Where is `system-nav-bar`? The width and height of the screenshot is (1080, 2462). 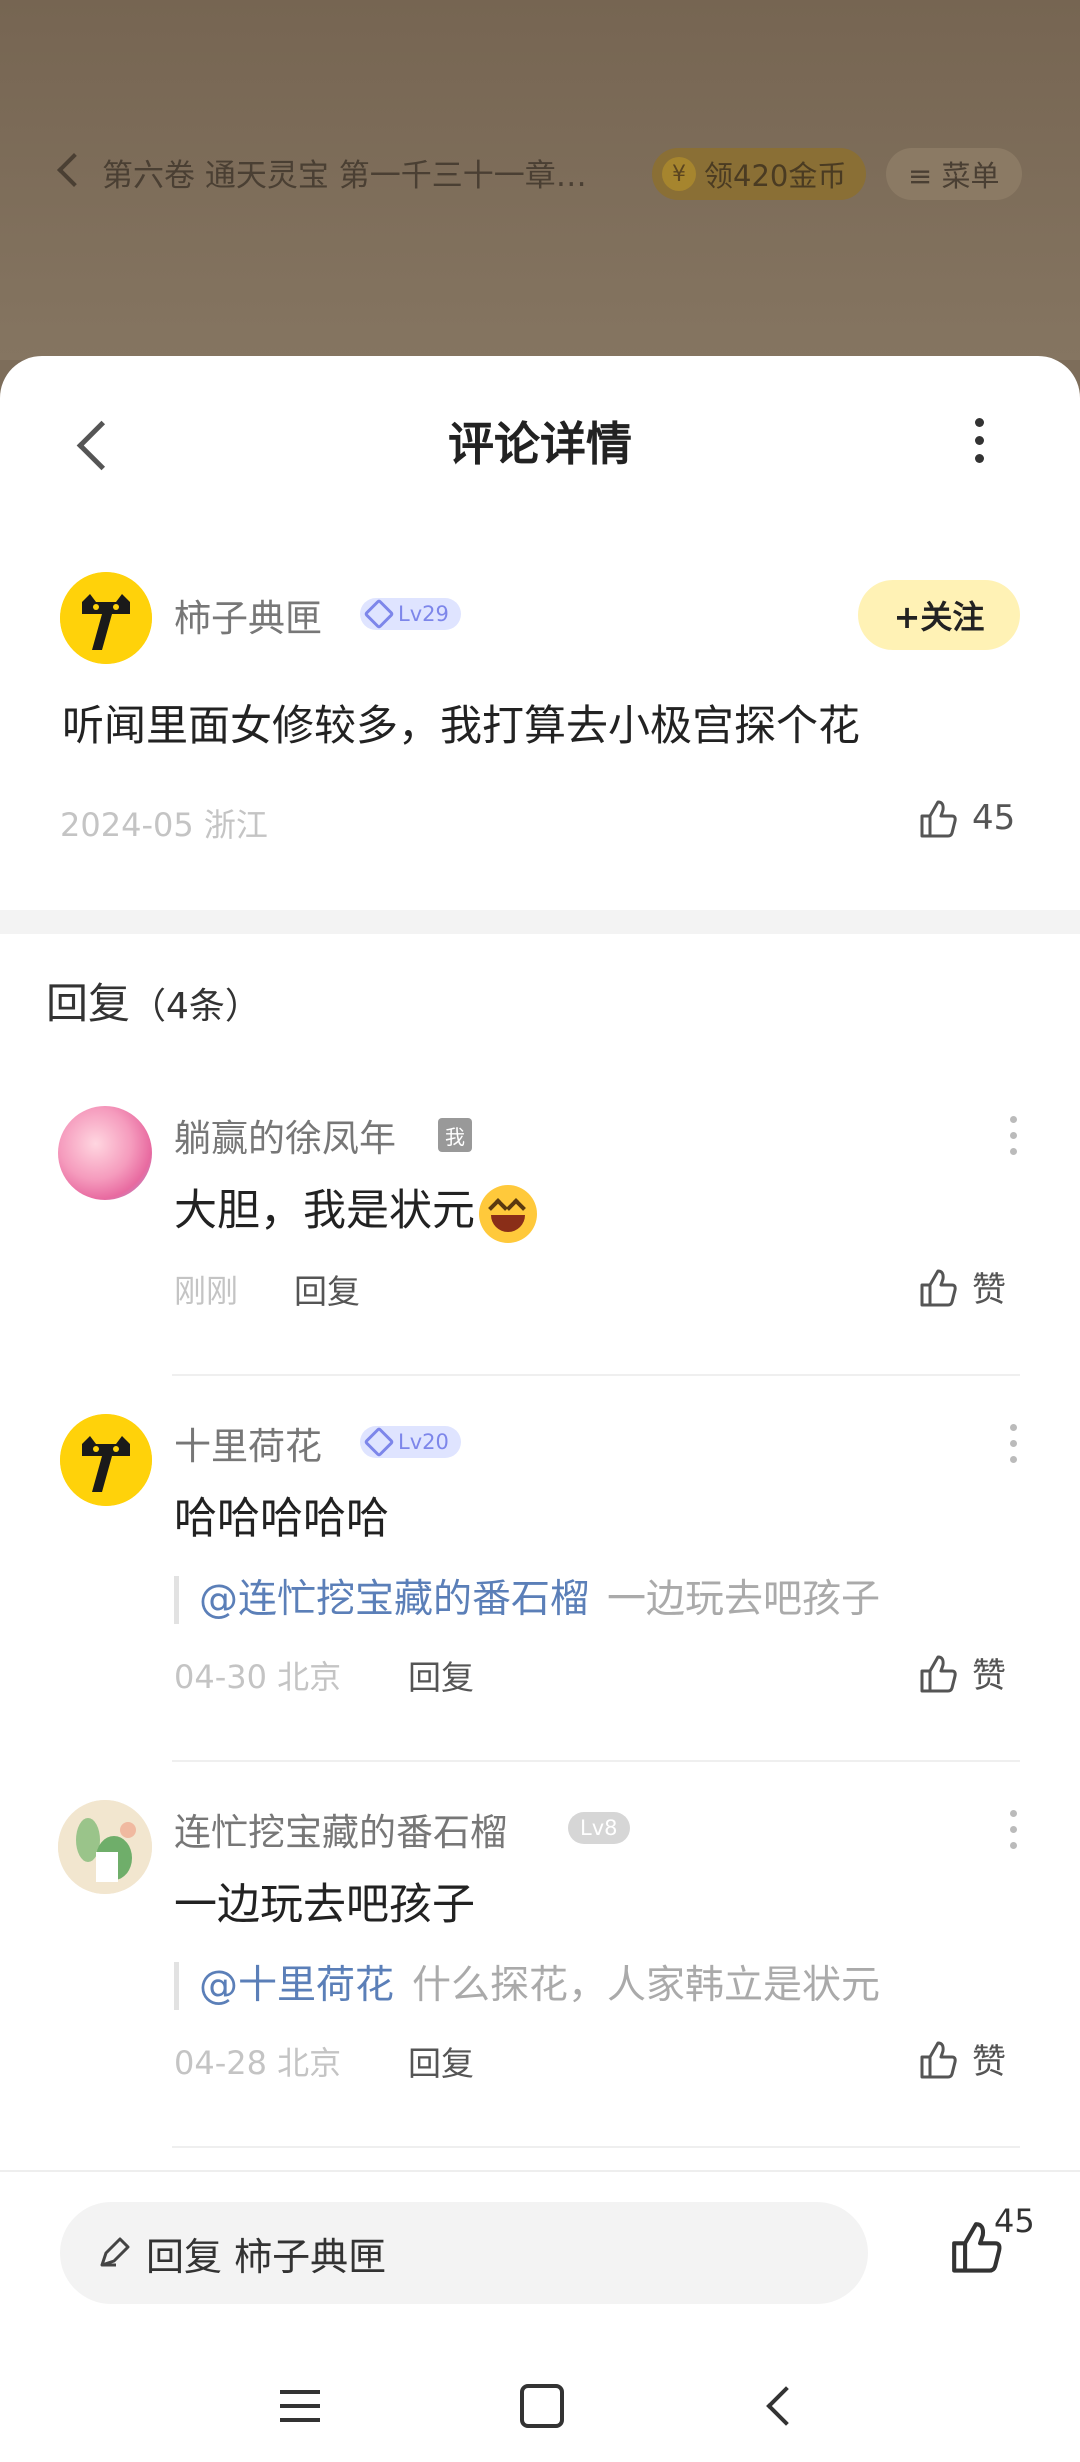 system-nav-bar is located at coordinates (540, 2413).